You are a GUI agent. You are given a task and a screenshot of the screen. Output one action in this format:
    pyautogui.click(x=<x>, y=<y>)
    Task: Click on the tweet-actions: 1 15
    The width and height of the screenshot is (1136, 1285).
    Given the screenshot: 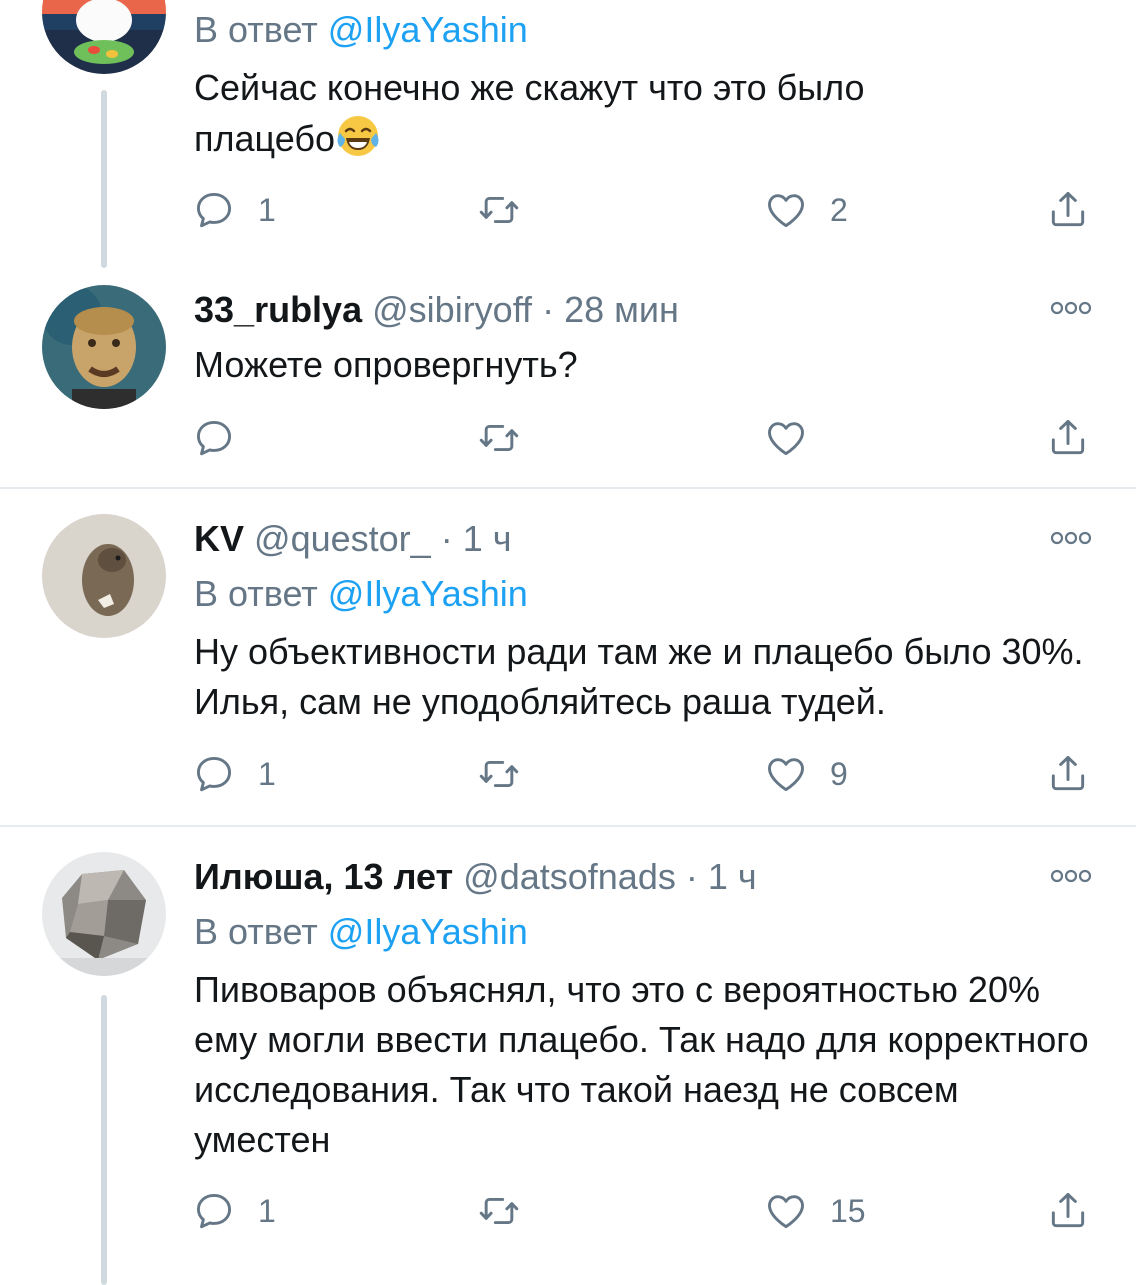 What is the action you would take?
    pyautogui.click(x=568, y=1211)
    